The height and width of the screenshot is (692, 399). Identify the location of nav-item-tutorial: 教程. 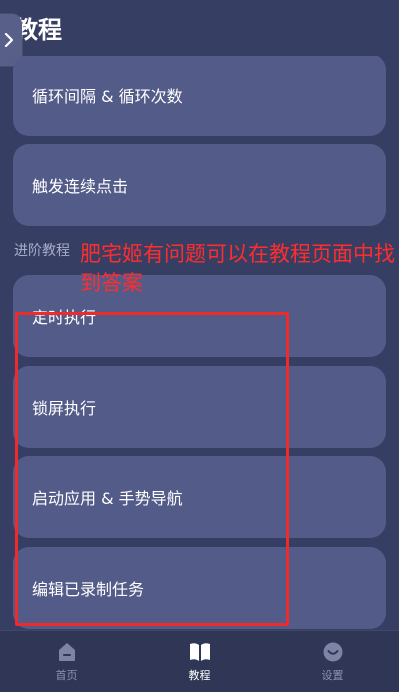
(199, 661).